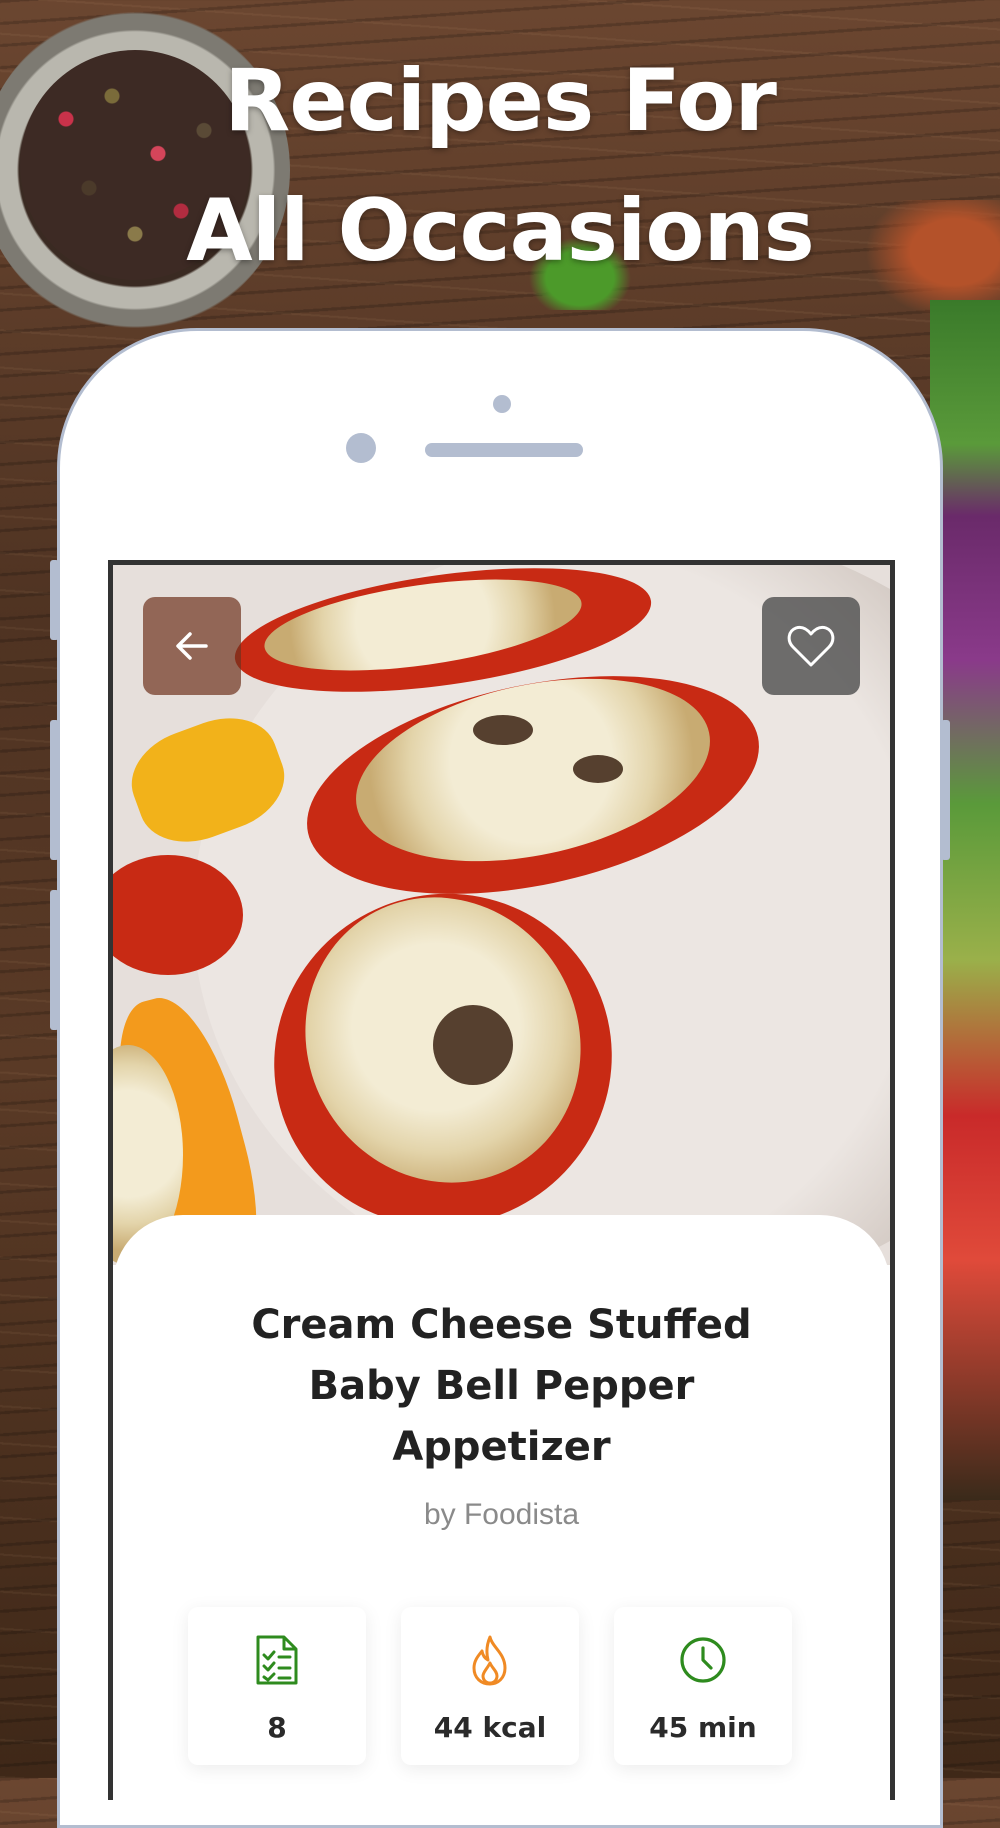 Image resolution: width=1000 pixels, height=1828 pixels. I want to click on recipe-title-line-2: Baby Bell Pepper, so click(501, 1386).